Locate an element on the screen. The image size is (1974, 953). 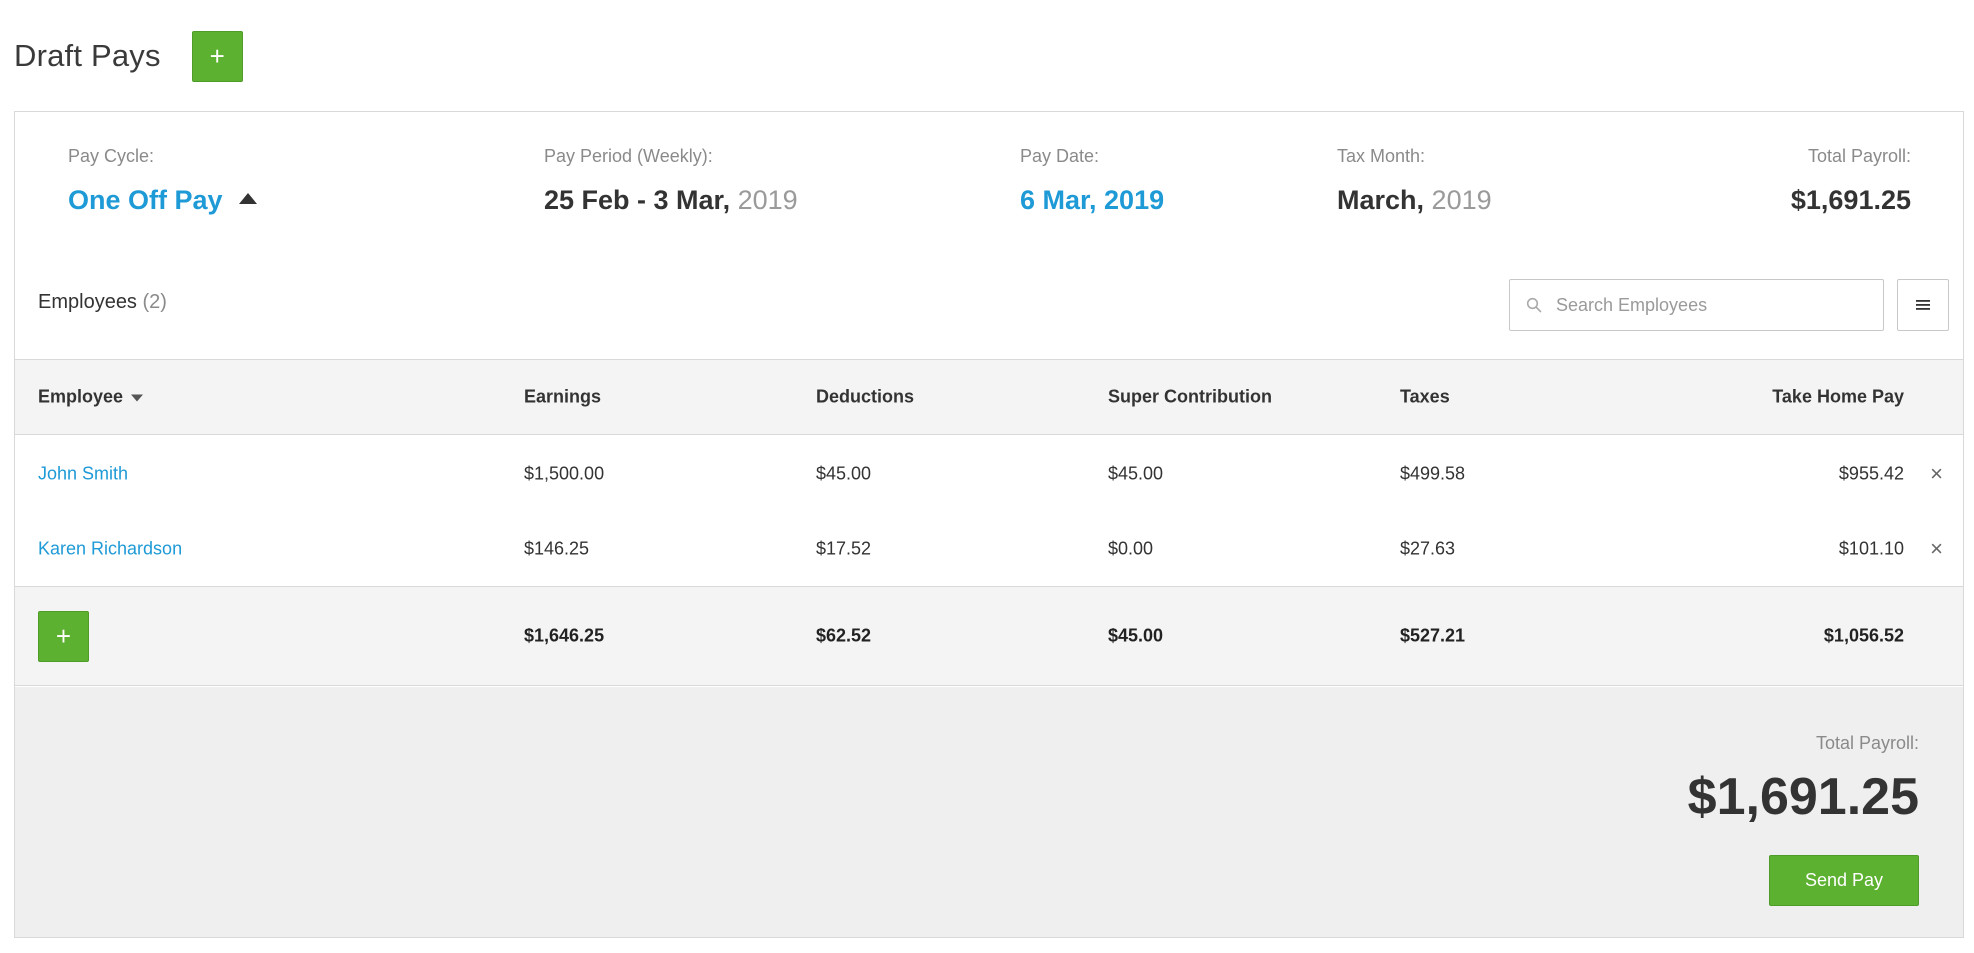
tax-month-section: Tax Month: March, 2019 is located at coordinates (1414, 181).